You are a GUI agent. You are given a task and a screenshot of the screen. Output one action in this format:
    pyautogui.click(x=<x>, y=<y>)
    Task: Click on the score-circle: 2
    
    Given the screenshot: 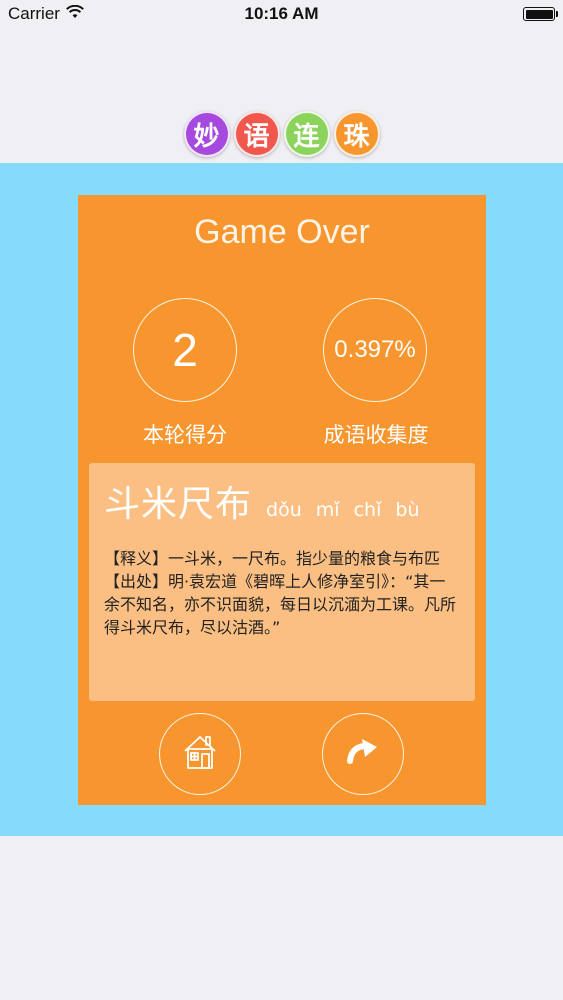 What is the action you would take?
    pyautogui.click(x=185, y=350)
    